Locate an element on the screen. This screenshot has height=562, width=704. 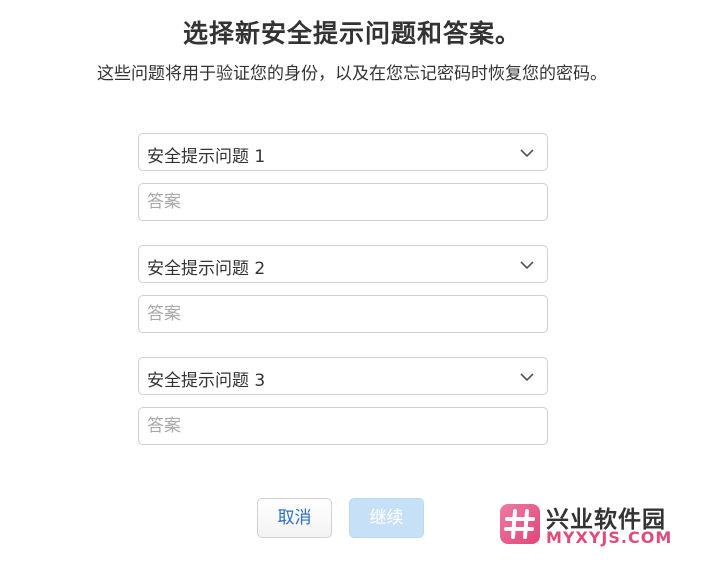
watermark-url: MYXYJS.COM is located at coordinates (609, 537).